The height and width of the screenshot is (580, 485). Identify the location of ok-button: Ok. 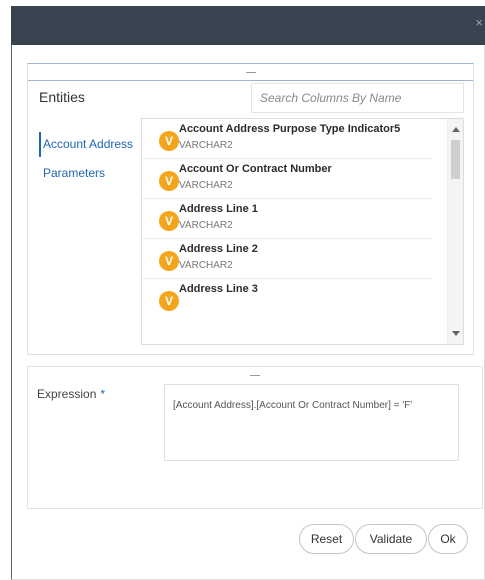
(448, 539).